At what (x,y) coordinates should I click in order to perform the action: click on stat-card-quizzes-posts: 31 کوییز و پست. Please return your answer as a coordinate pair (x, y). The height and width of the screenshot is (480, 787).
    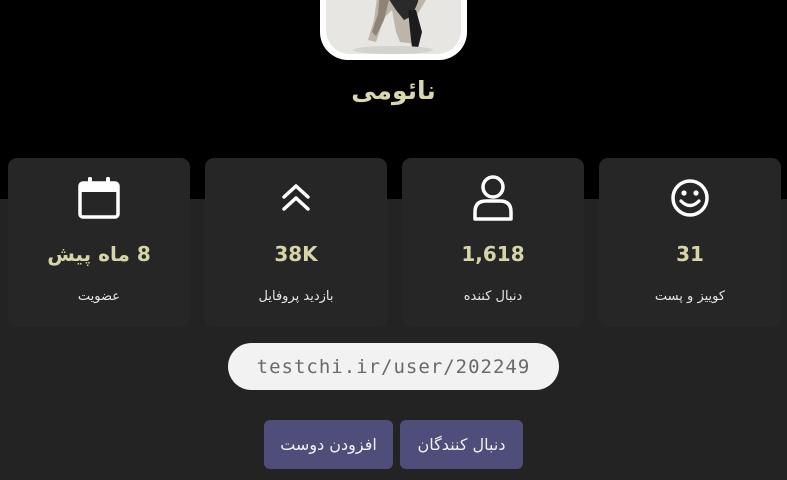
    Looking at the image, I should click on (690, 242).